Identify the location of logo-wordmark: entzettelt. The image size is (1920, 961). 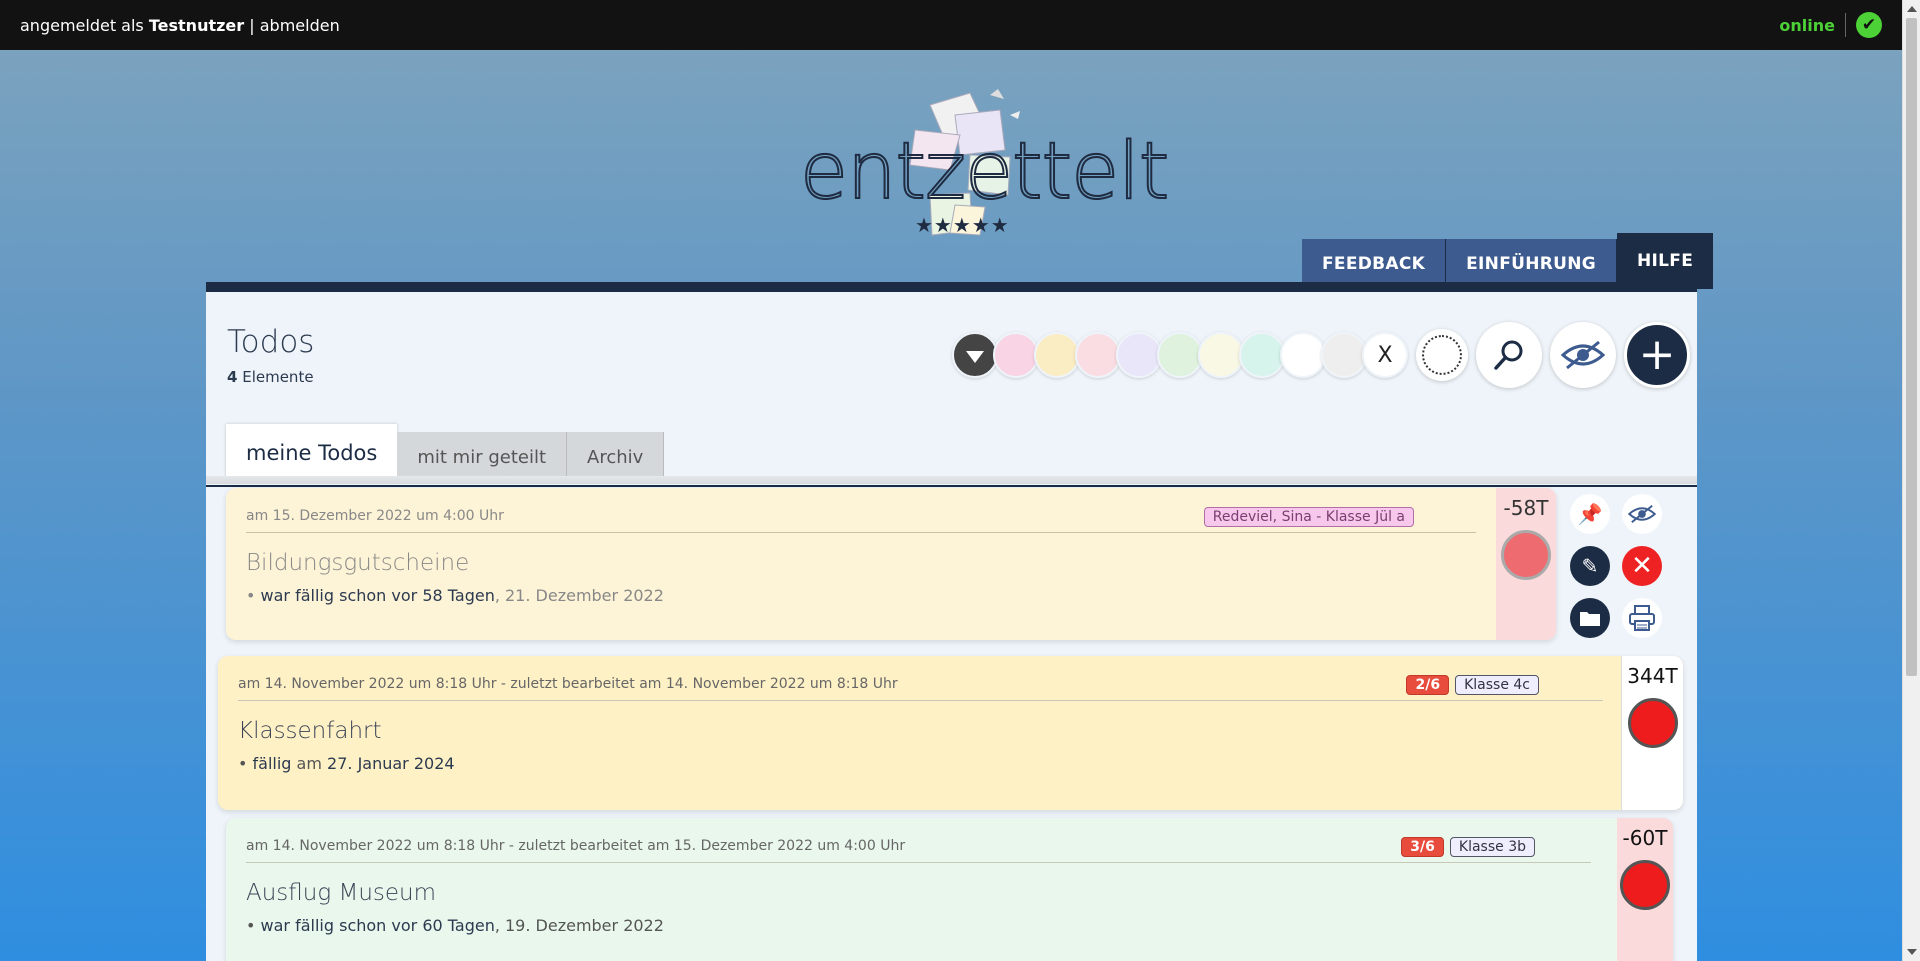
(984, 172).